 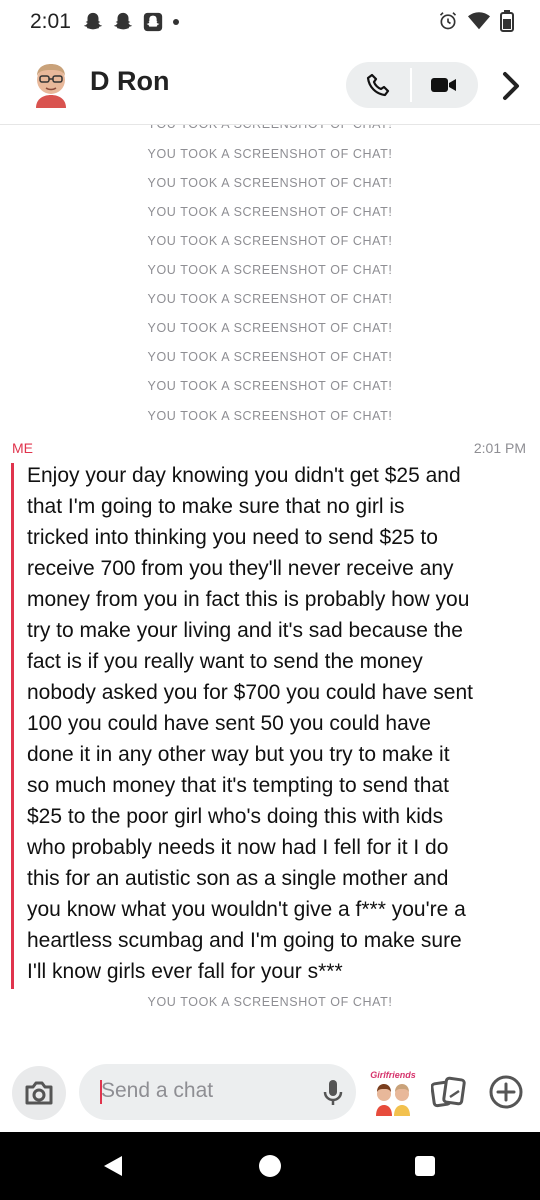 What do you see at coordinates (448, 21) in the screenshot?
I see `alarm-icon` at bounding box center [448, 21].